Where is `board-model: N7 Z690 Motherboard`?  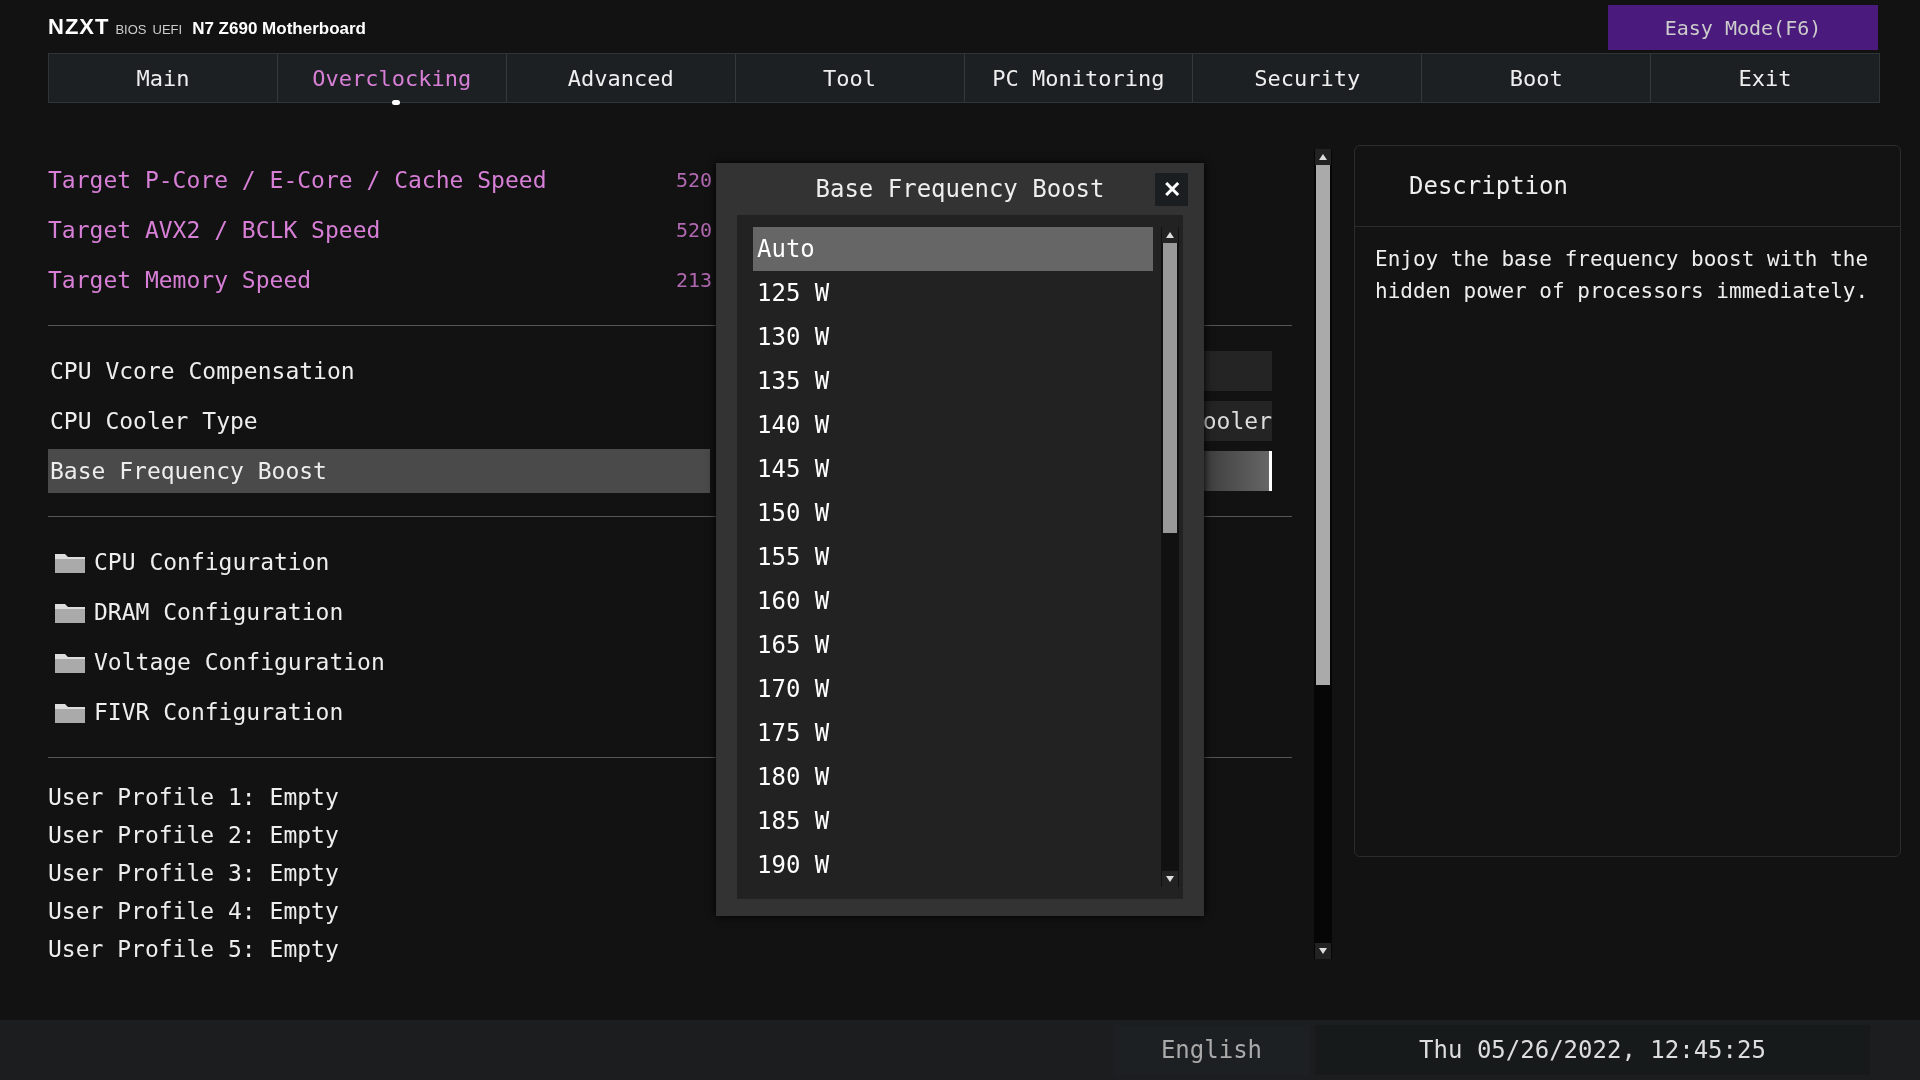 board-model: N7 Z690 Motherboard is located at coordinates (279, 28).